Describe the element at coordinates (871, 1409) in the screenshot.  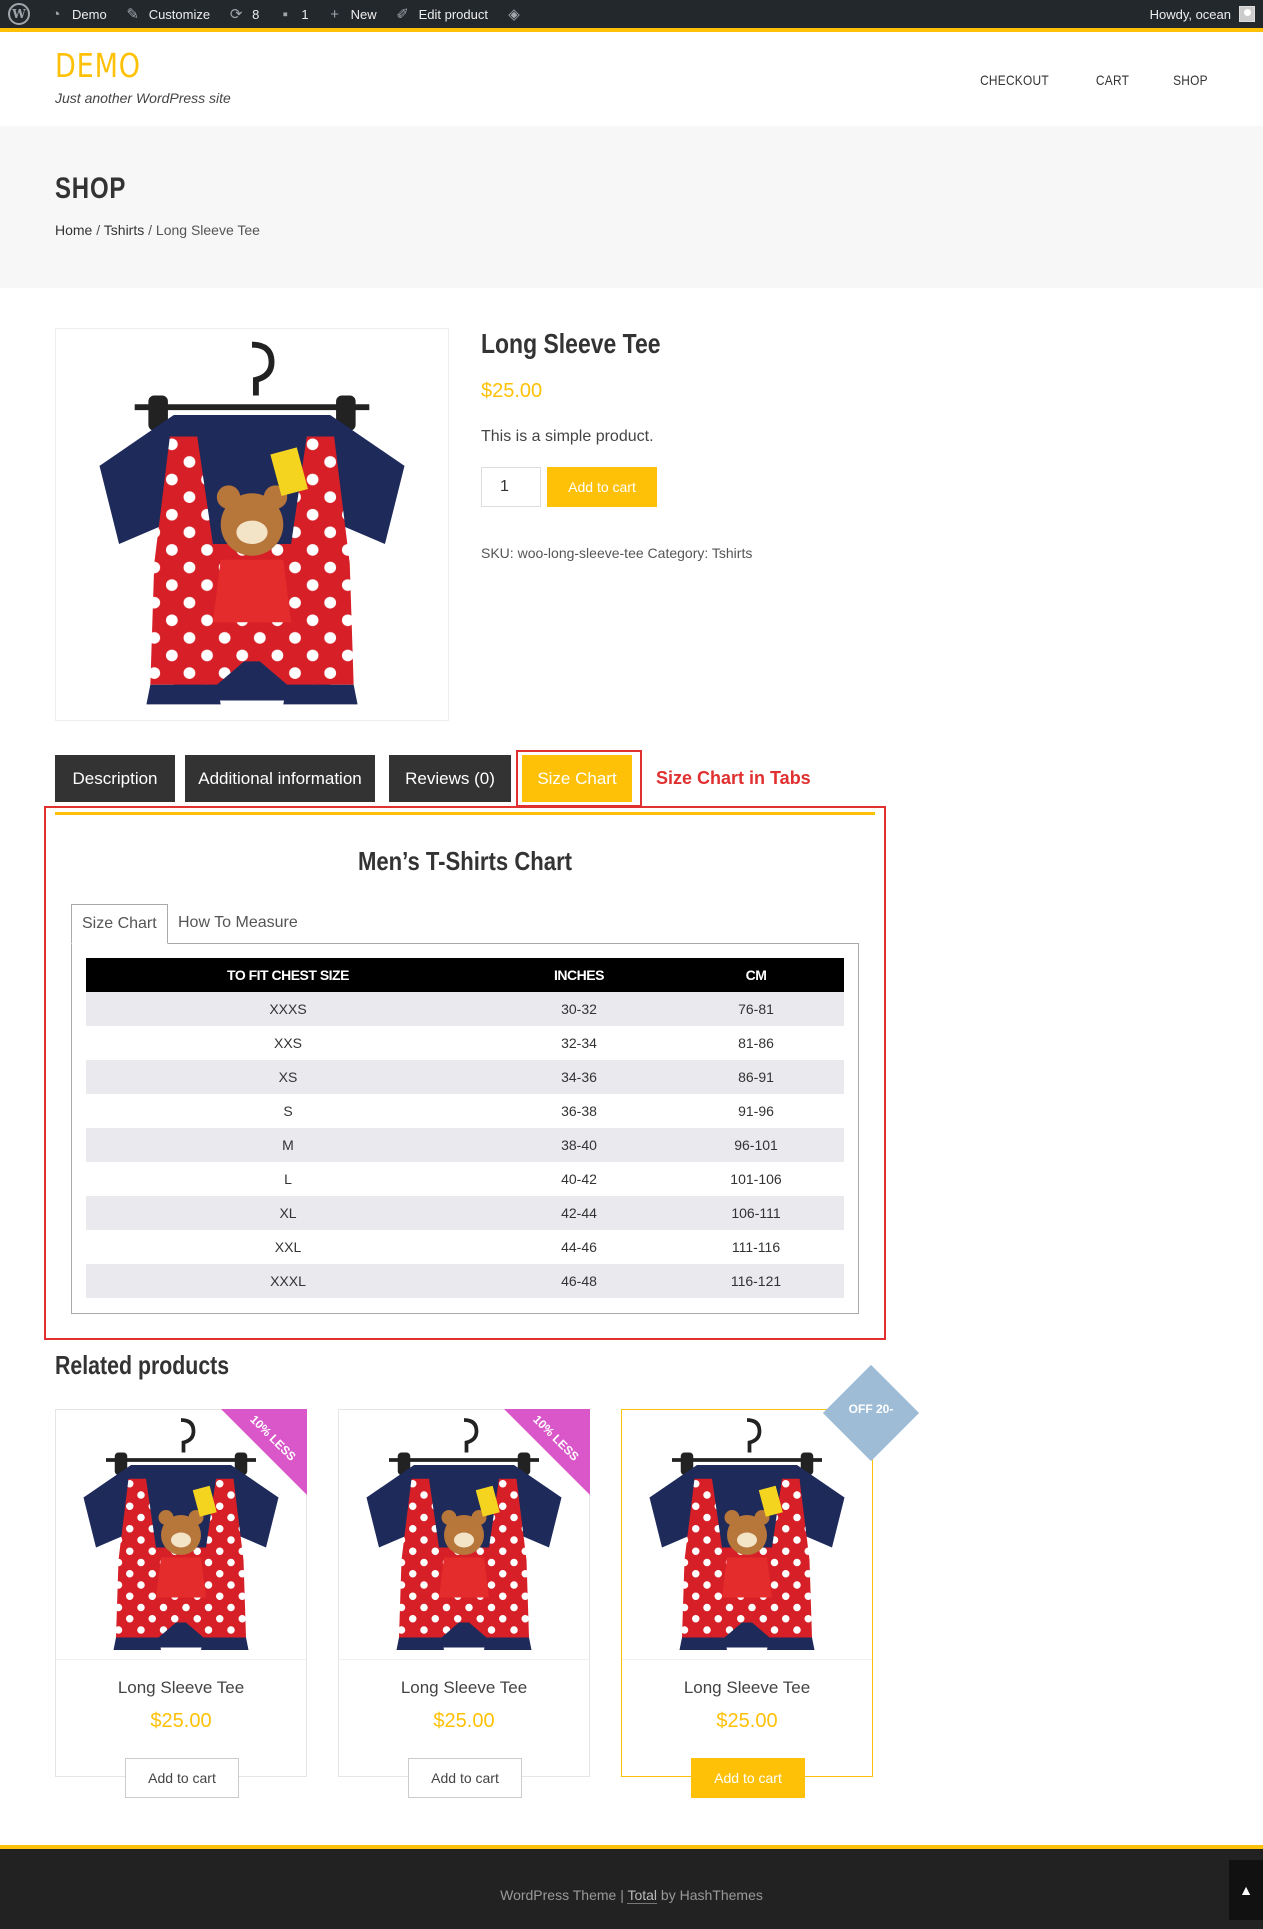
I see `sale-badge: OFF 20-` at that location.